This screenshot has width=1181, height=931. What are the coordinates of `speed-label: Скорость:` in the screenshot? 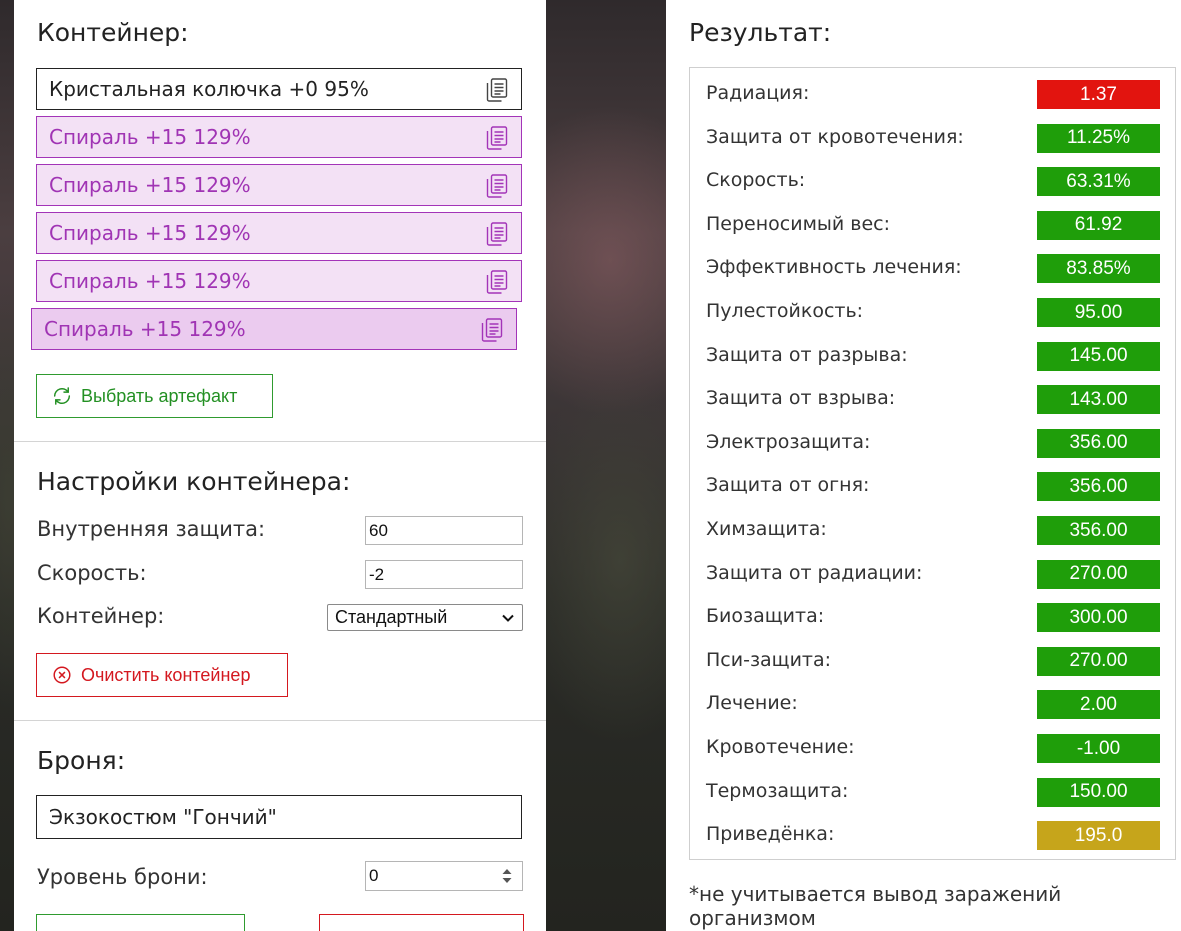 It's located at (92, 573).